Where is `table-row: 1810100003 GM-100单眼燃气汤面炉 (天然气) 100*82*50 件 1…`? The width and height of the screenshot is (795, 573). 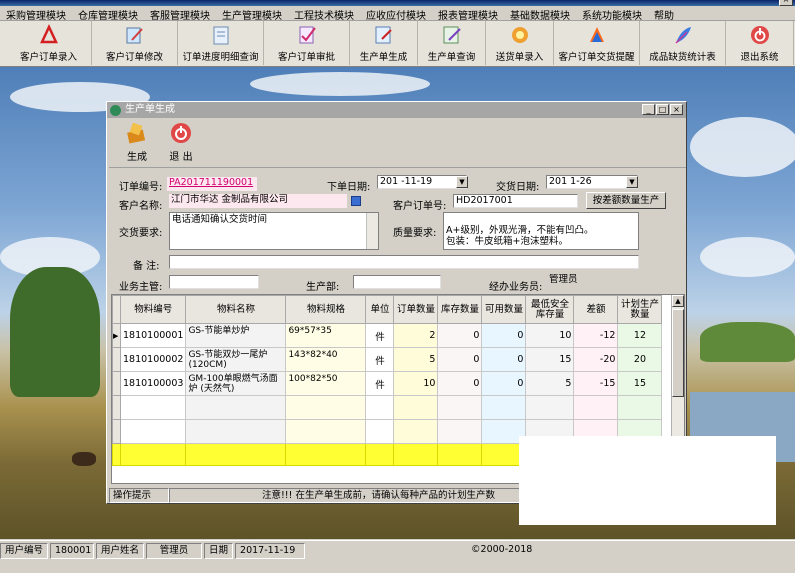
table-row: 1810100003 GM-100单眼燃气汤面炉 (天然气) 100*82*50 件 1… is located at coordinates (387, 383).